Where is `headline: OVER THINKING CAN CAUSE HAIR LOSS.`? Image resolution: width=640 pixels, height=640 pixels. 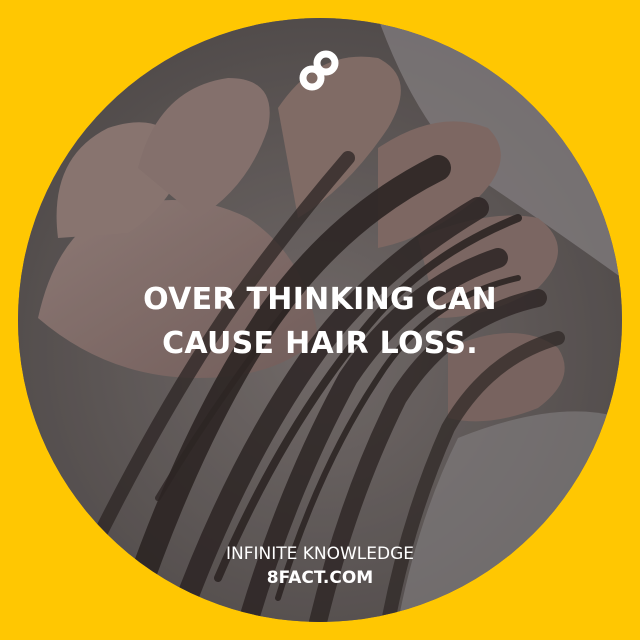
headline: OVER THINKING CAN CAUSE HAIR LOSS. is located at coordinates (320, 322).